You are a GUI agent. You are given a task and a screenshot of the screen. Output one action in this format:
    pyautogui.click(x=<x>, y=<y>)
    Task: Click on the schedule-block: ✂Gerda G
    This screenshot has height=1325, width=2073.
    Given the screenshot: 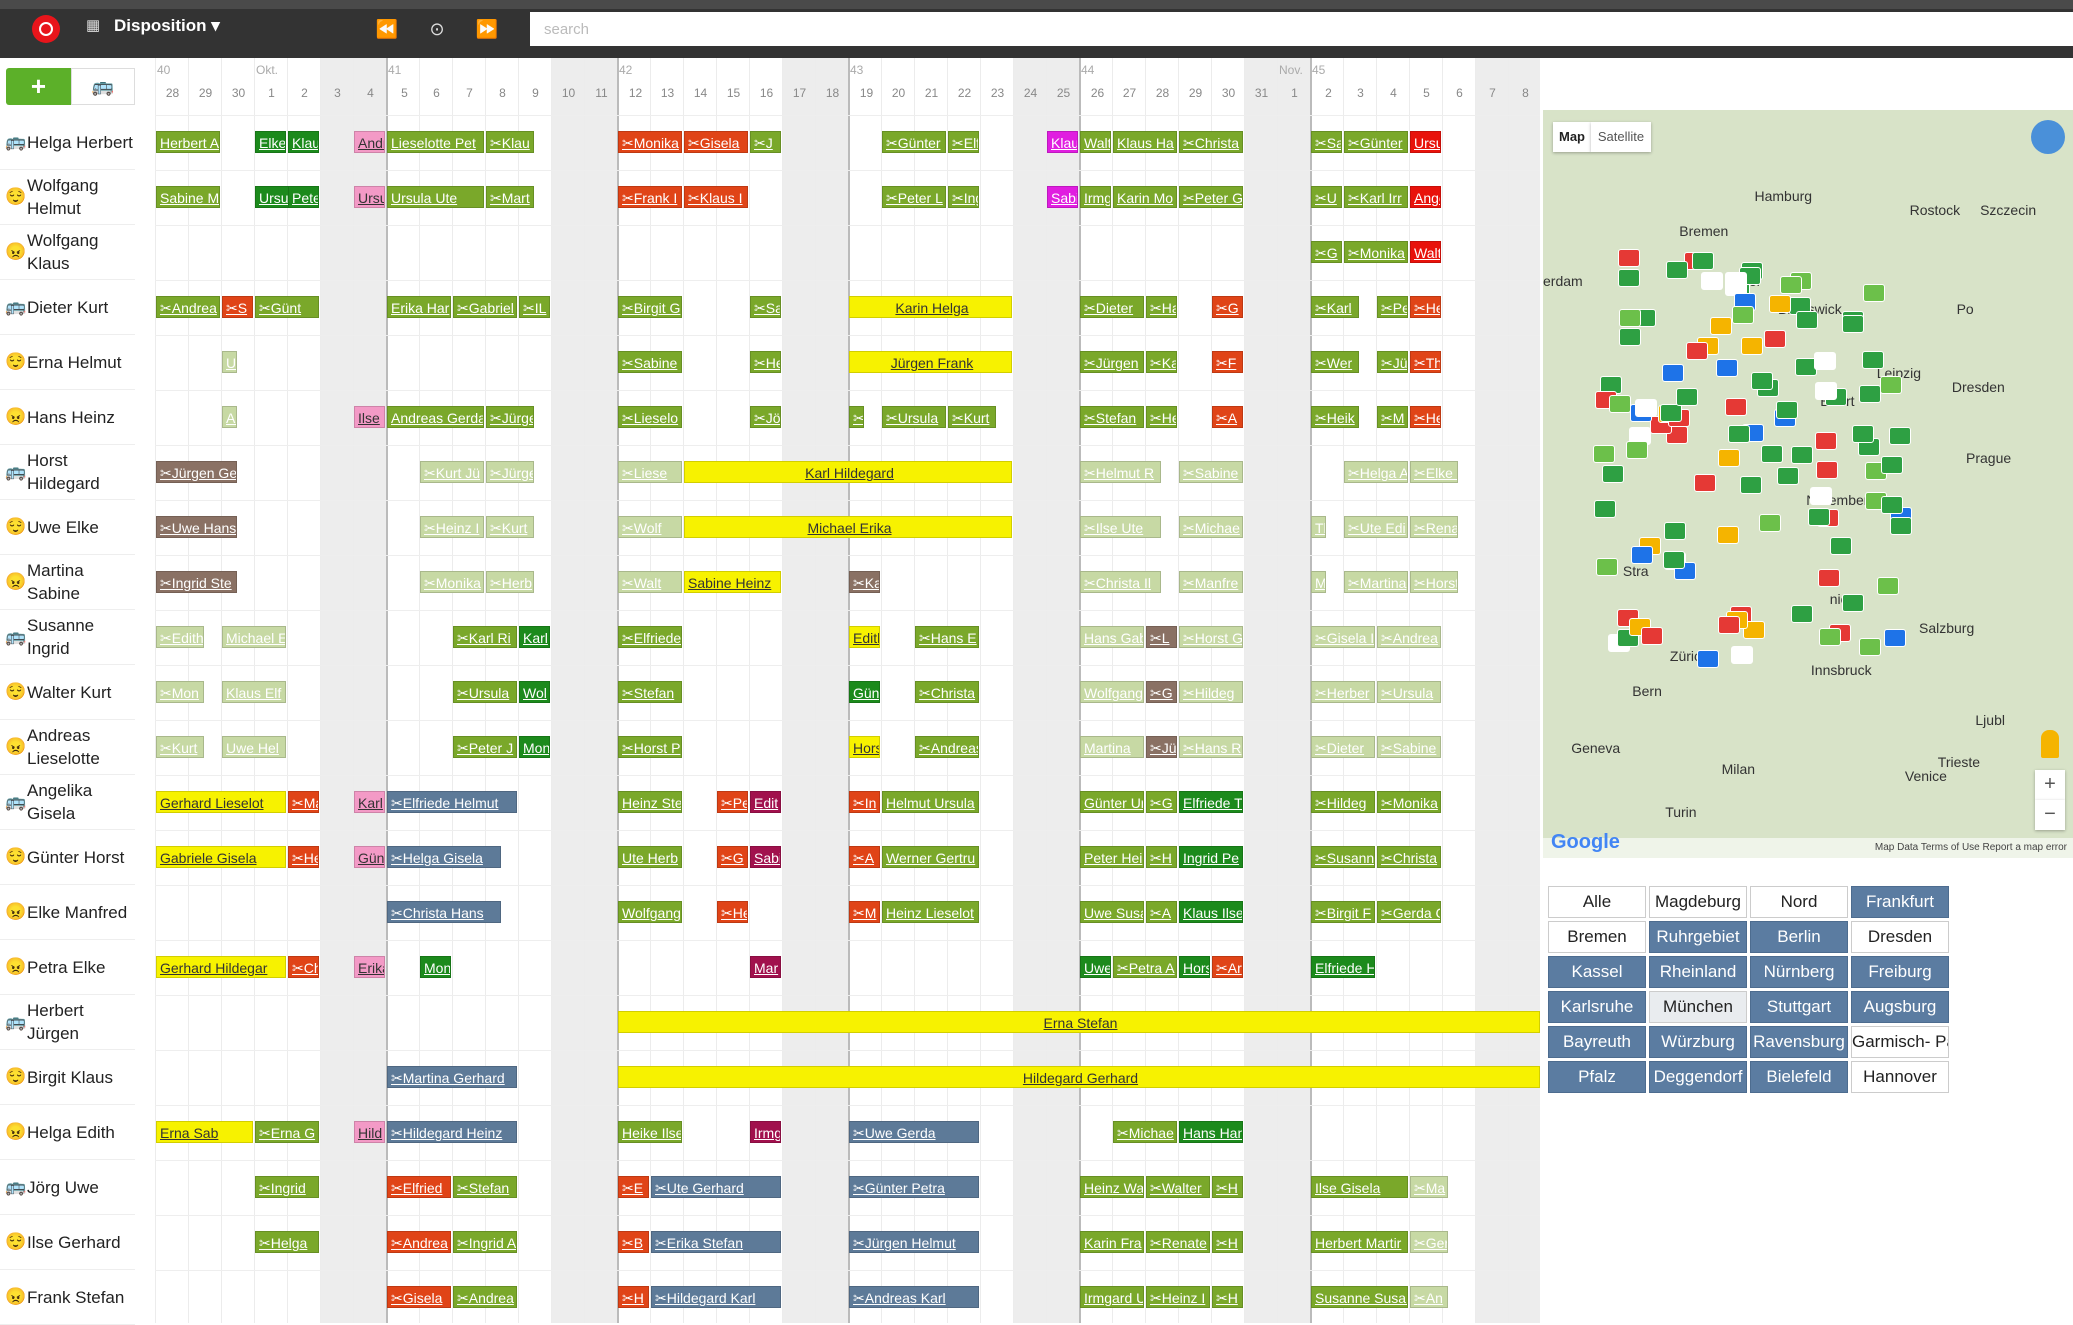 What is the action you would take?
    pyautogui.click(x=1409, y=912)
    